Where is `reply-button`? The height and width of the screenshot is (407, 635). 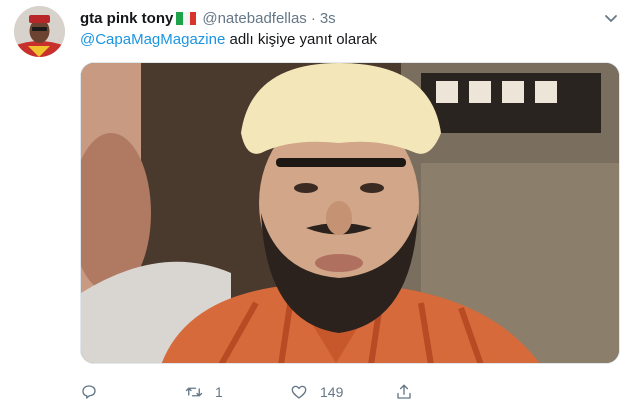 reply-button is located at coordinates (89, 392).